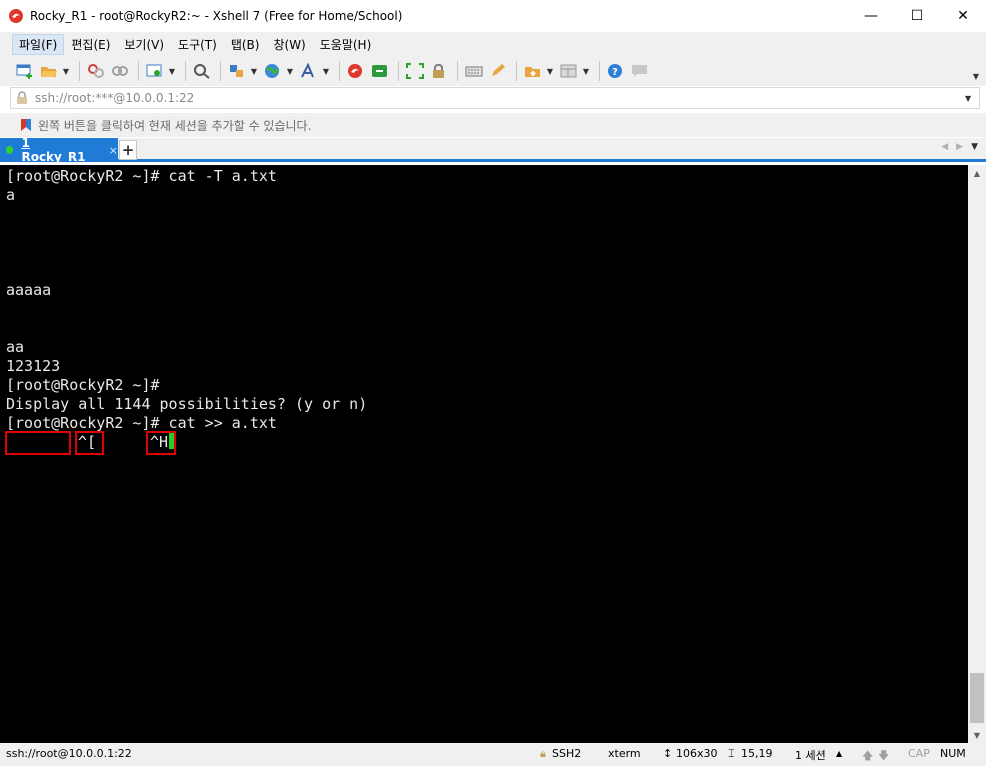 This screenshot has width=986, height=766. Describe the element at coordinates (161, 443) in the screenshot. I see `highlight-box-backspace` at that location.